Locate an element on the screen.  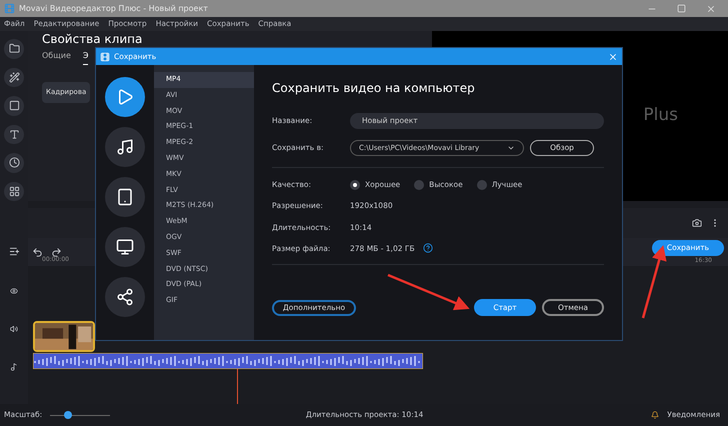
redo-icon is located at coordinates (56, 252).